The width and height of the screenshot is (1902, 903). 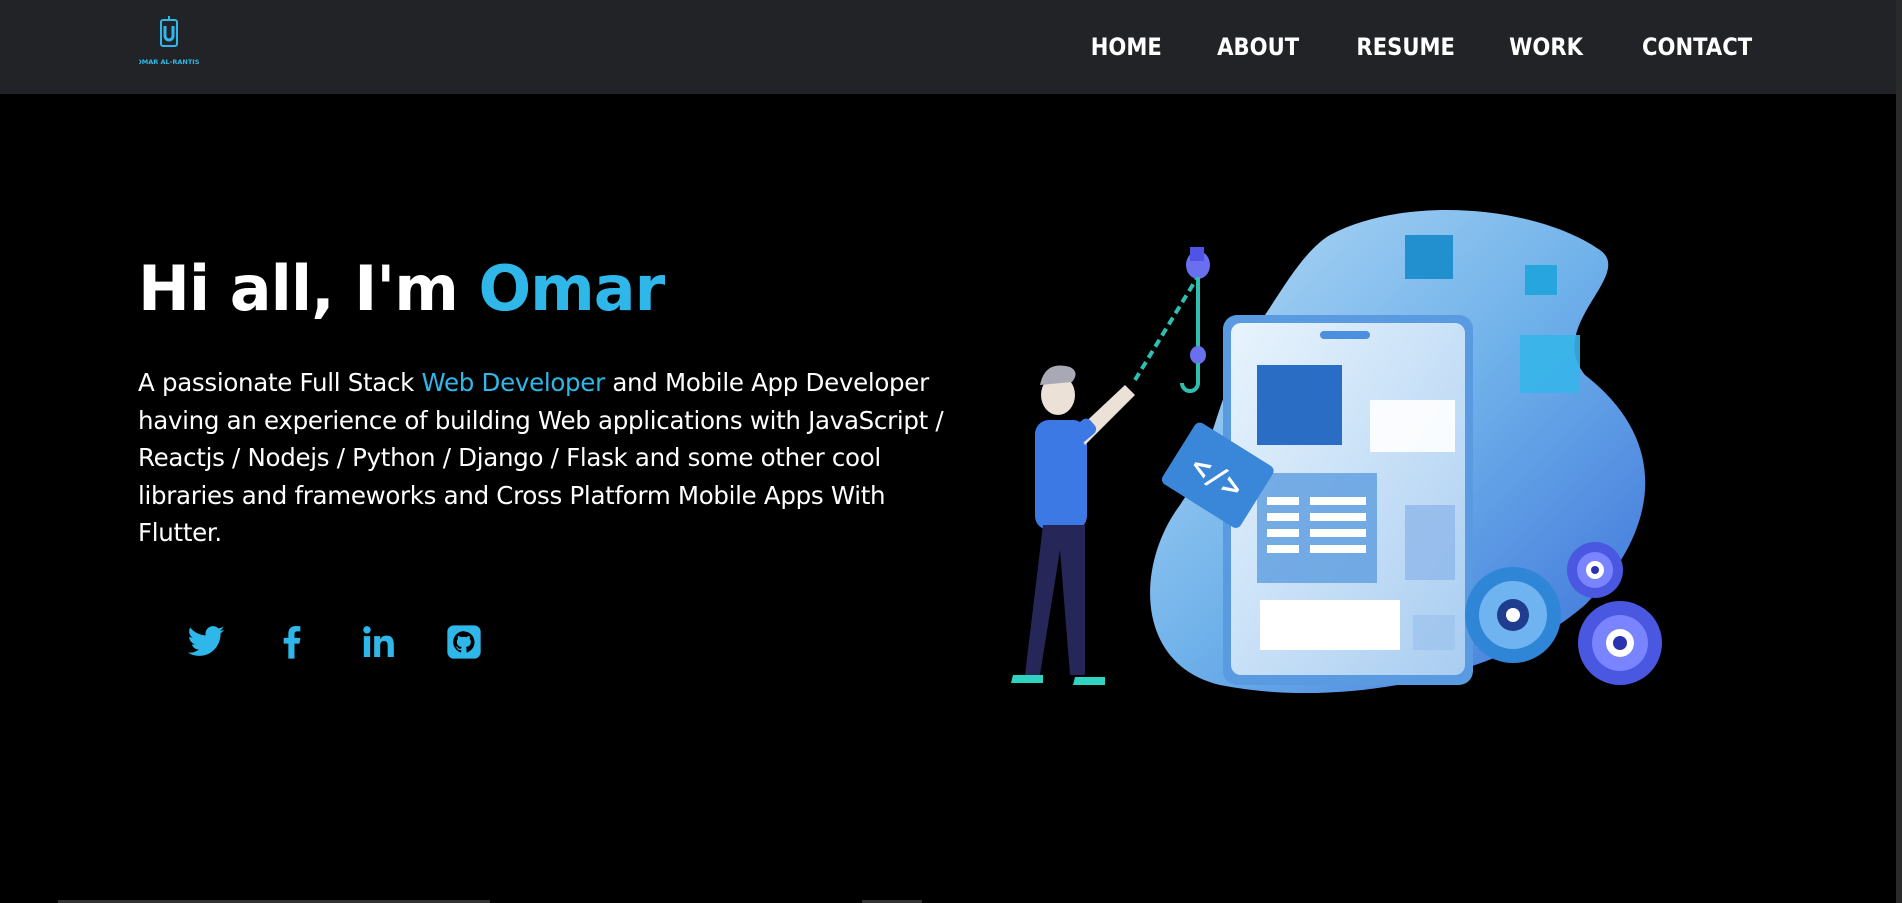 I want to click on gear-medium-icon, so click(x=1620, y=643).